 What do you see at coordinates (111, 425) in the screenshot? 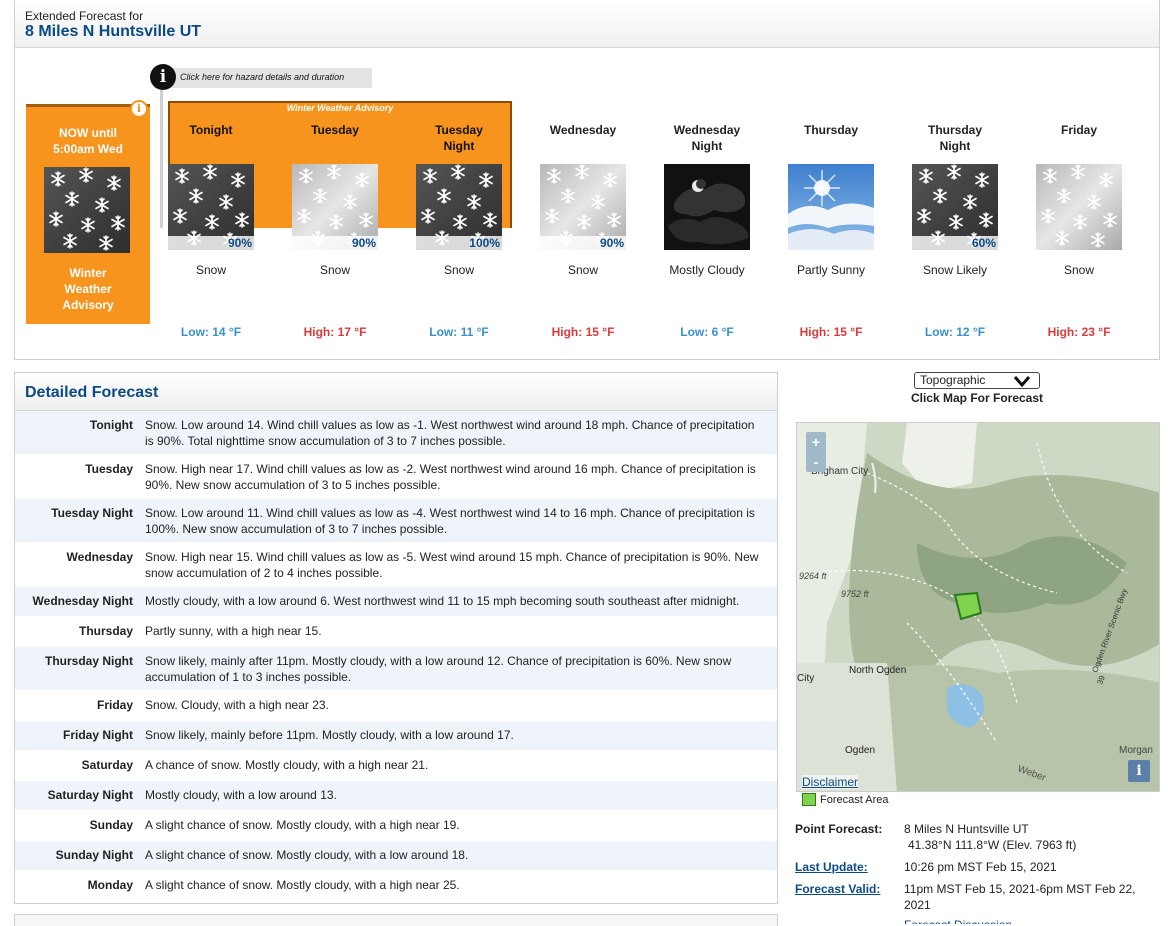
I see `detailed-period-label: Tonight` at bounding box center [111, 425].